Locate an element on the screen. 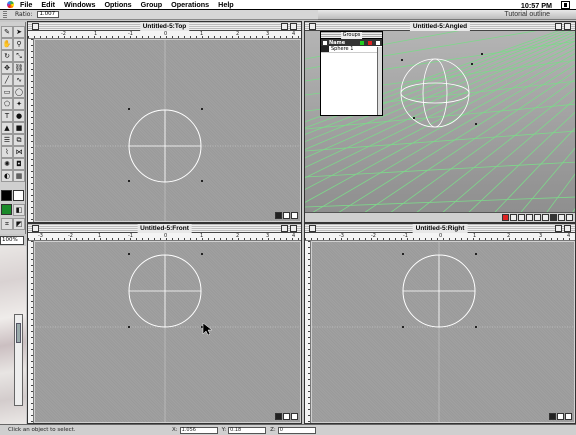 The width and height of the screenshot is (576, 435). window-titlebar: Untitled-5:Right is located at coordinates (440, 228).